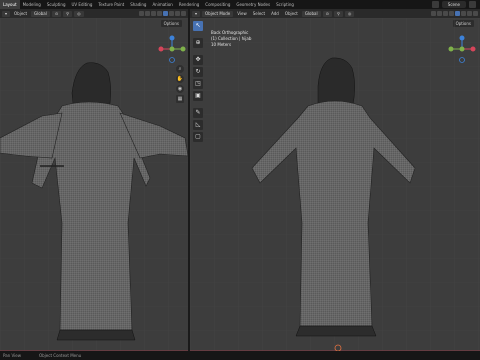 The image size is (480, 360). Describe the element at coordinates (336, 331) in the screenshot. I see `fringe-mesh-right` at that location.